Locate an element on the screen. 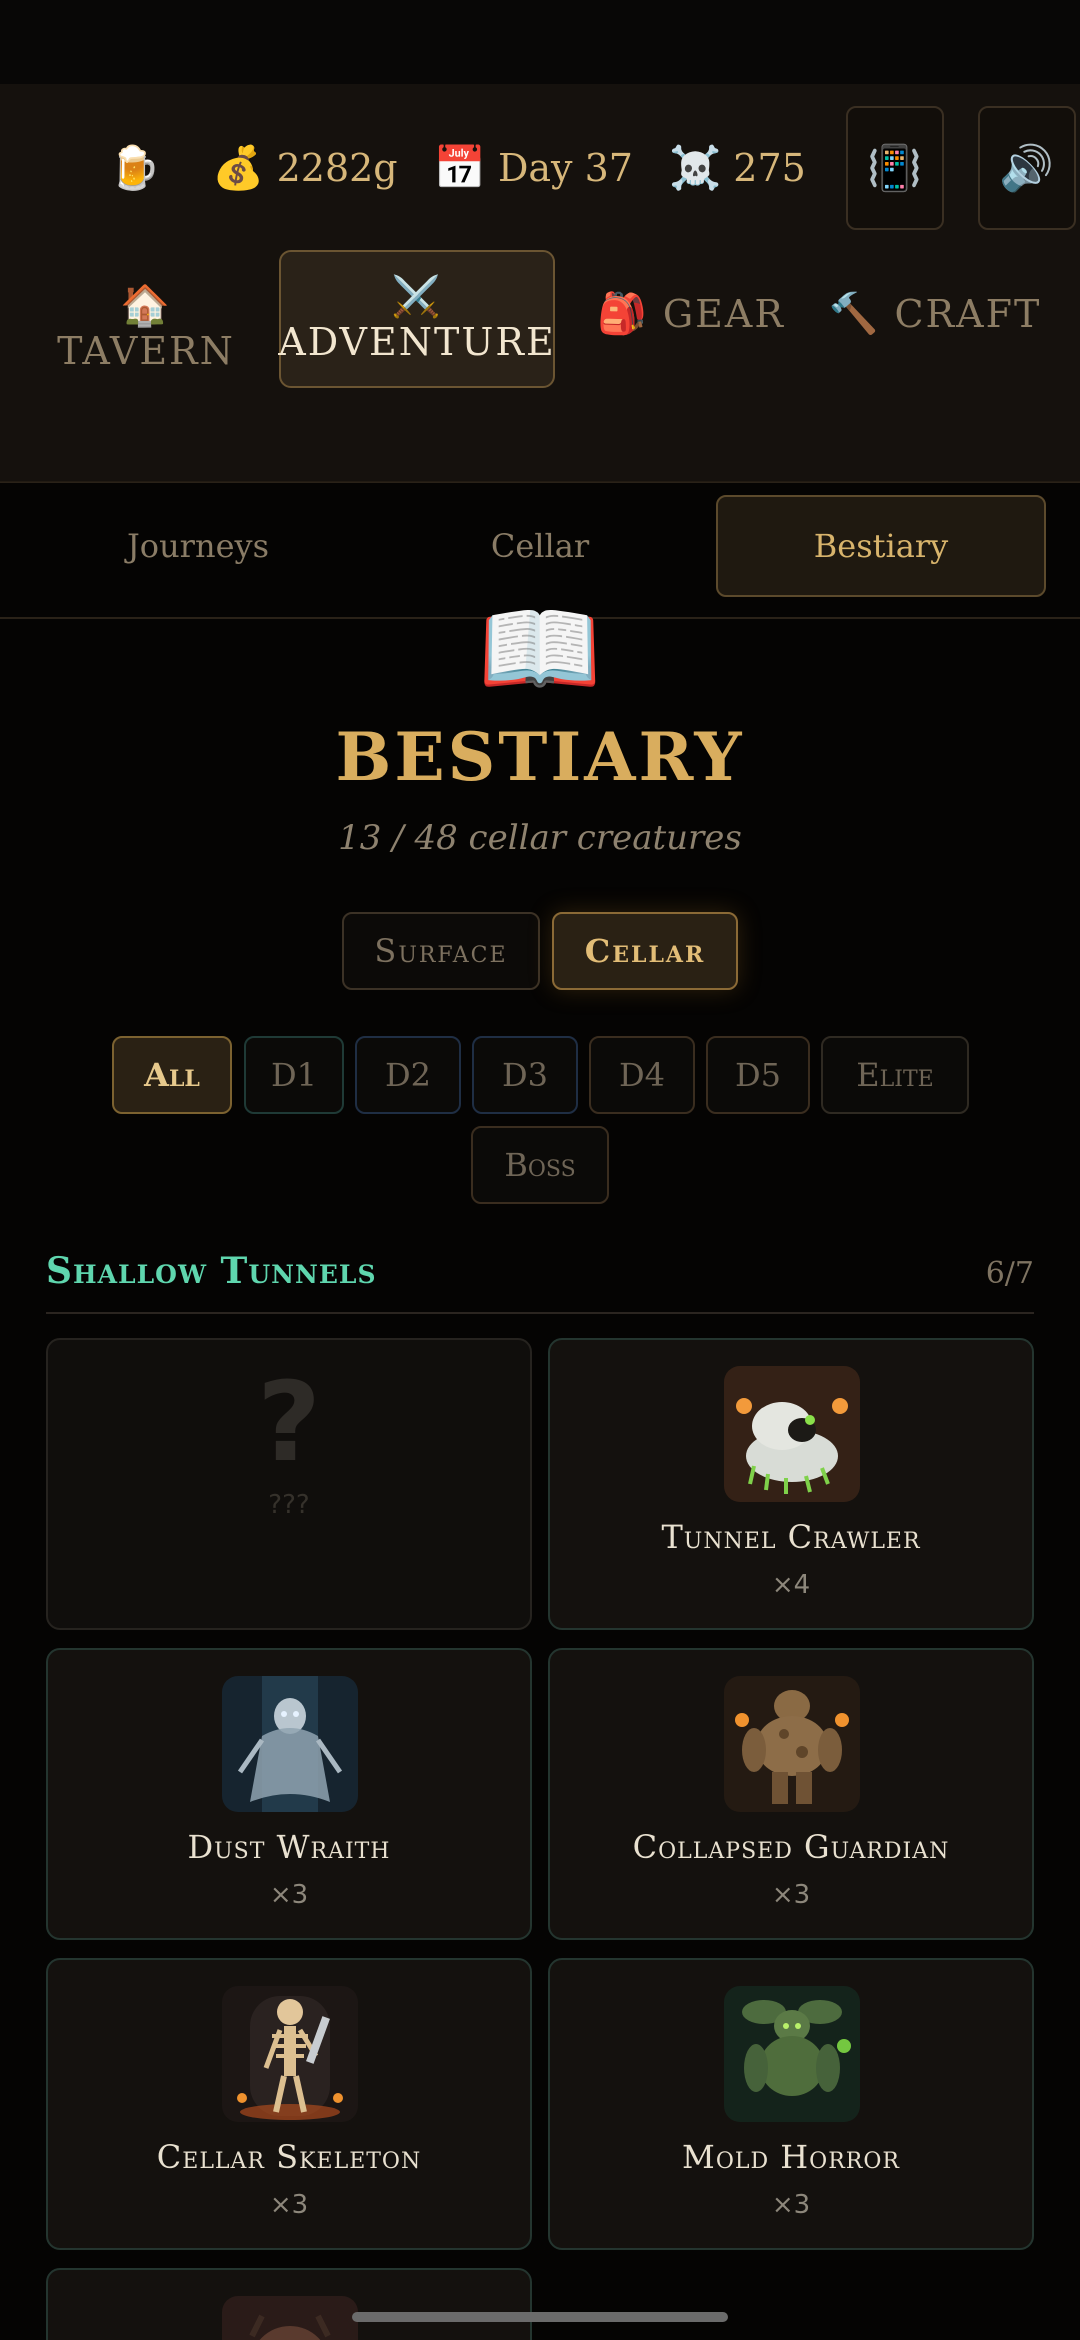  sub-tab-journeys: Journeys is located at coordinates (198, 546).